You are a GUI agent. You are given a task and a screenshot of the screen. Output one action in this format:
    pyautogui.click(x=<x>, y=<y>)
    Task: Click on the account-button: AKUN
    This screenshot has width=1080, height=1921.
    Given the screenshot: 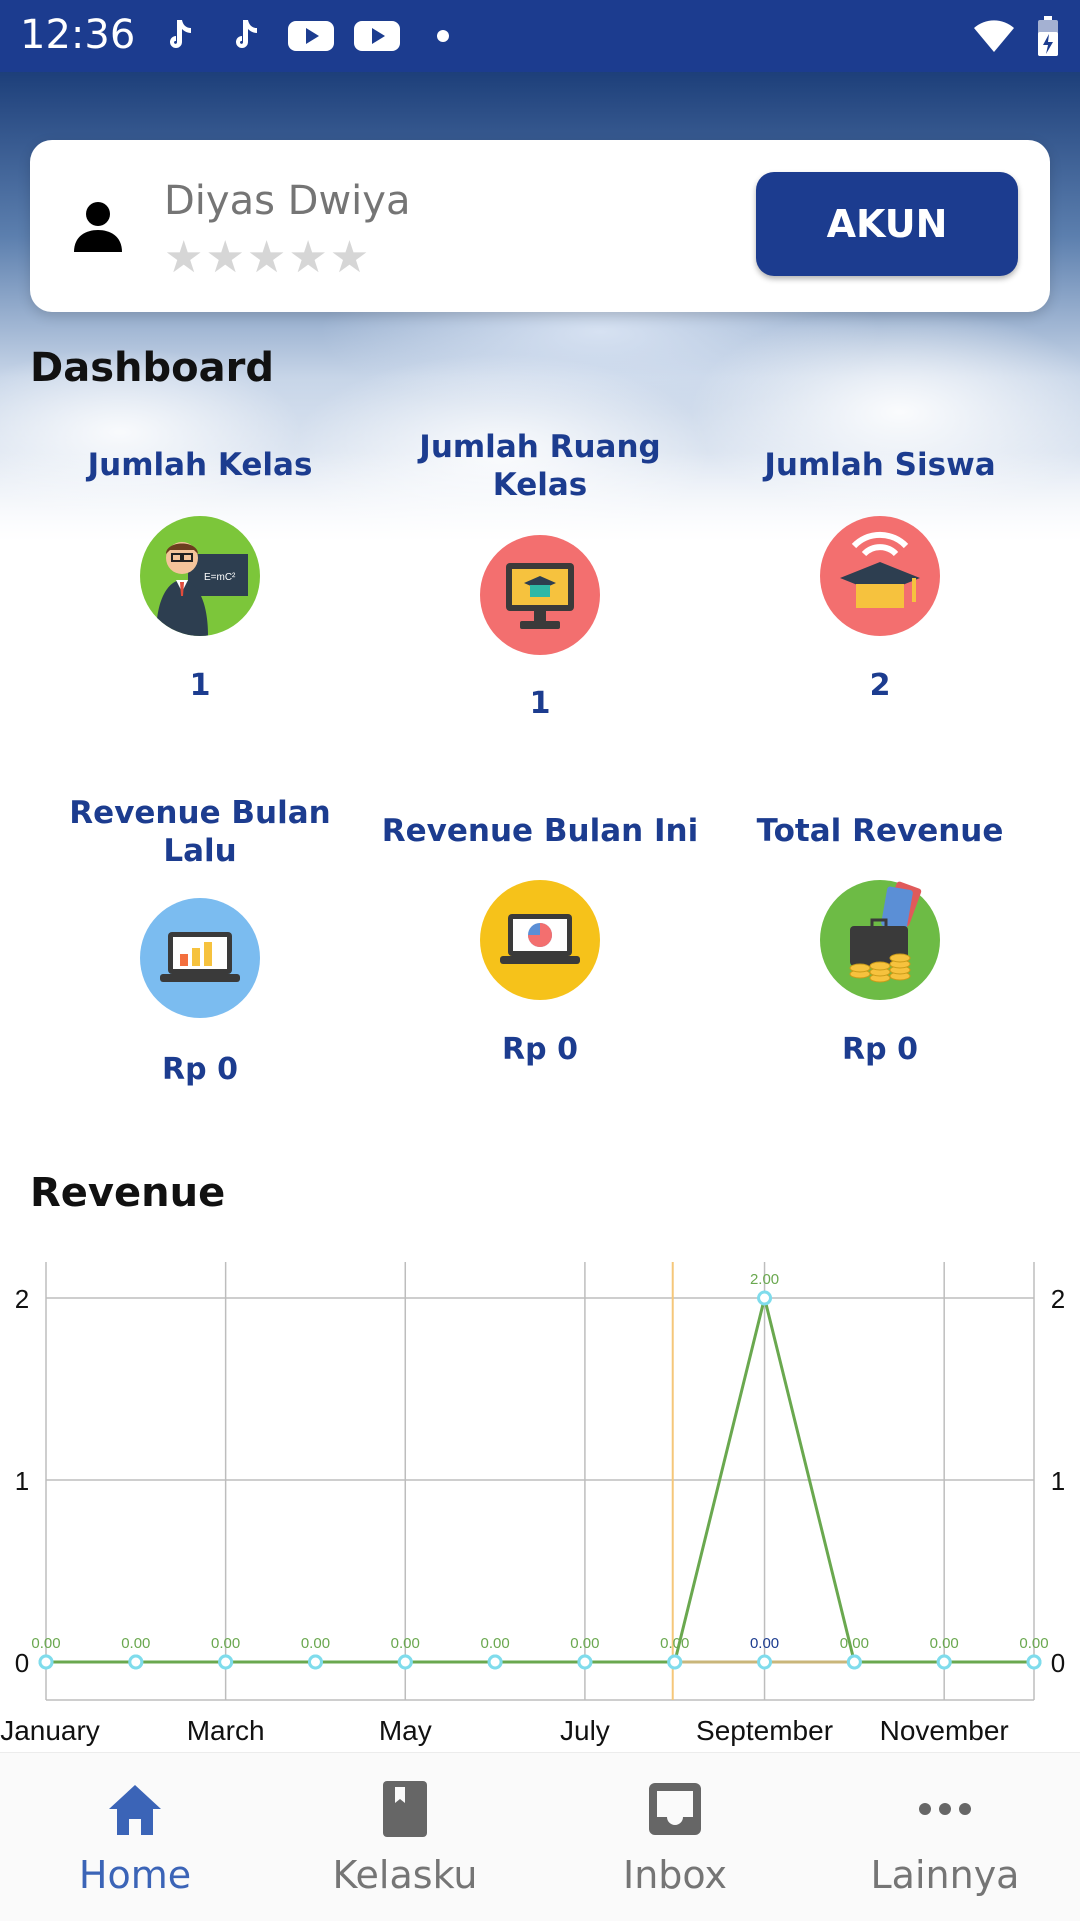 What is the action you would take?
    pyautogui.click(x=887, y=224)
    